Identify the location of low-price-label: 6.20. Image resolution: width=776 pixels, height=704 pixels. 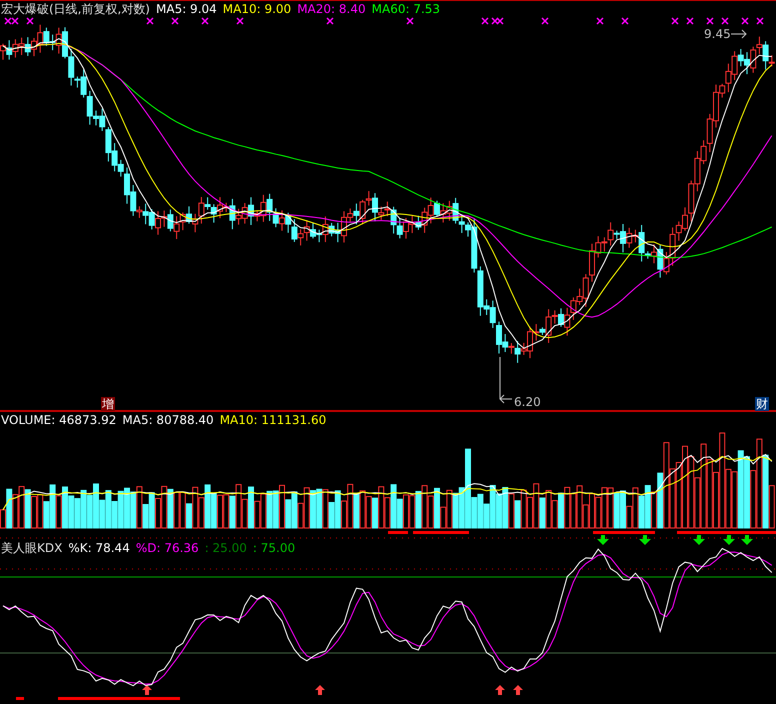
(527, 402).